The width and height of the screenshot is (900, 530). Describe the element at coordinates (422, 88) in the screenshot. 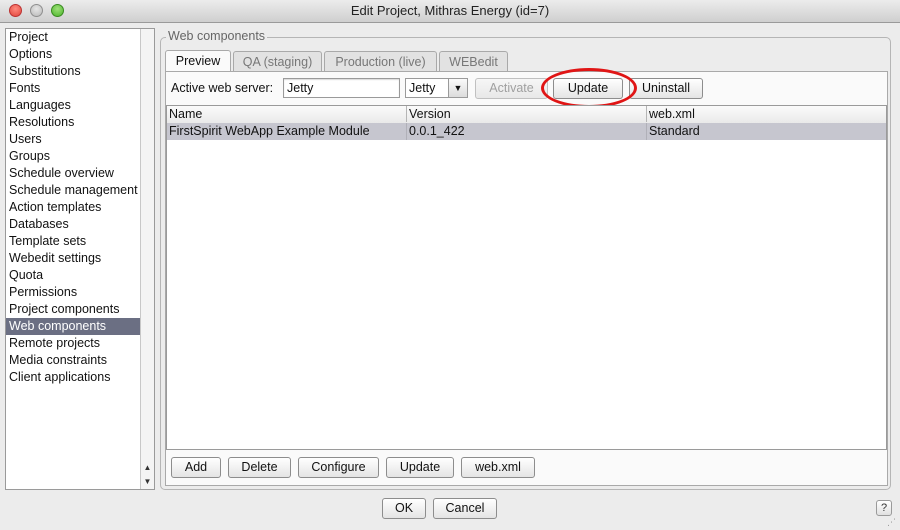

I see `web-server-select-value: Jetty` at that location.